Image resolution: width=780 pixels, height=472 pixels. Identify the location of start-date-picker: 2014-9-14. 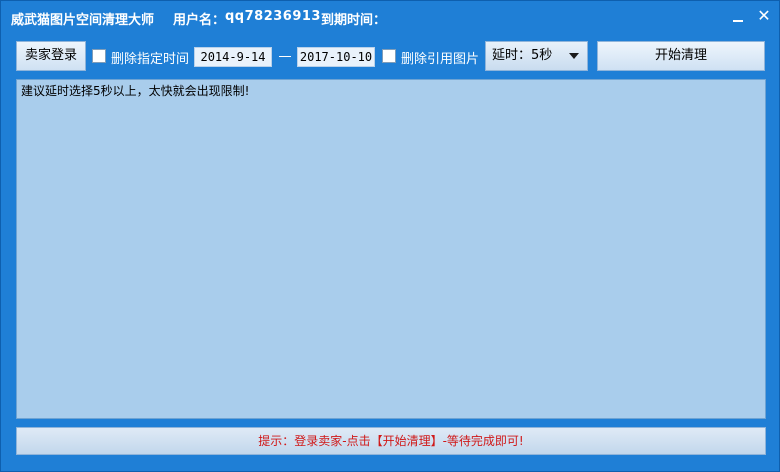
(233, 57).